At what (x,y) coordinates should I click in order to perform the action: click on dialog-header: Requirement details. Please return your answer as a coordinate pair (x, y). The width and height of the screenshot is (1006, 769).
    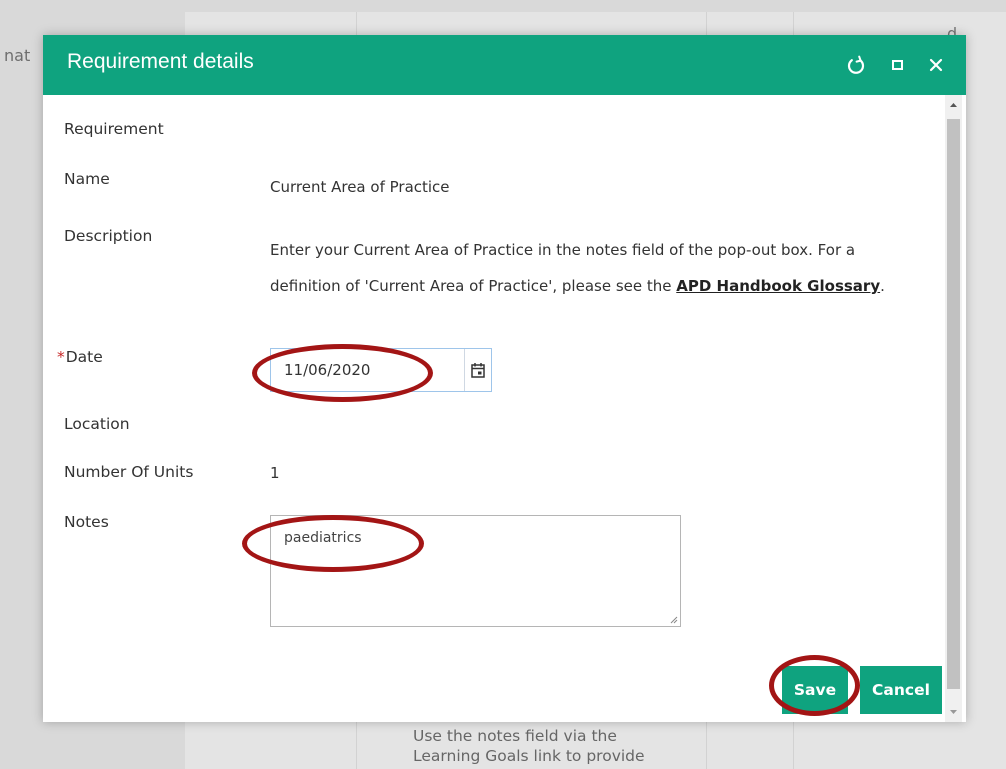
    Looking at the image, I should click on (504, 65).